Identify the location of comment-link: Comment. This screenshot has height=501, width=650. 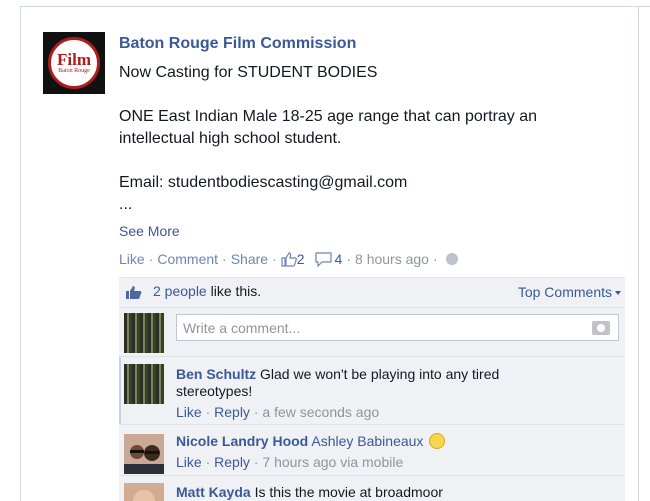
(187, 259).